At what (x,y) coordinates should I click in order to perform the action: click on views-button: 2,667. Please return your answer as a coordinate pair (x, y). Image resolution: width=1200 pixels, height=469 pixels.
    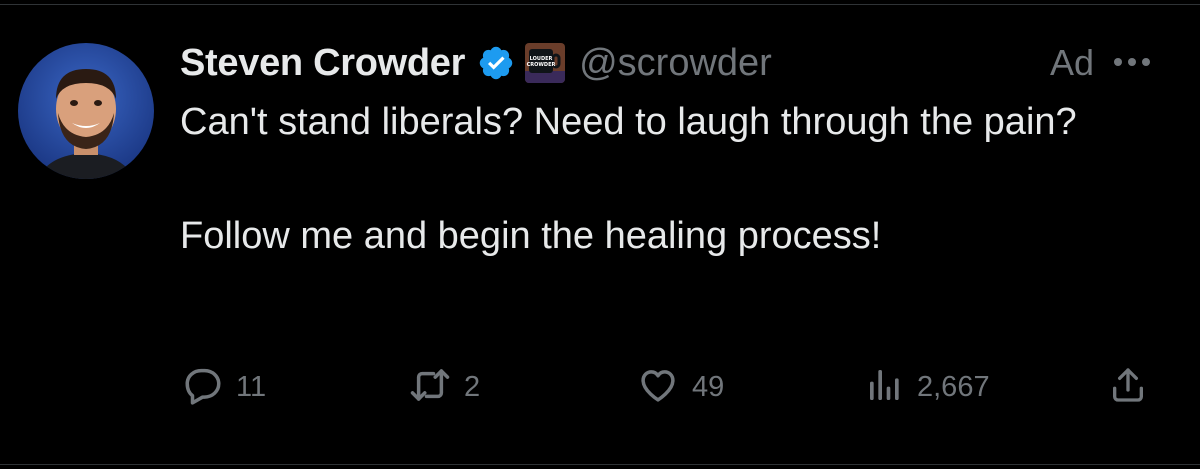
    Looking at the image, I should click on (927, 387).